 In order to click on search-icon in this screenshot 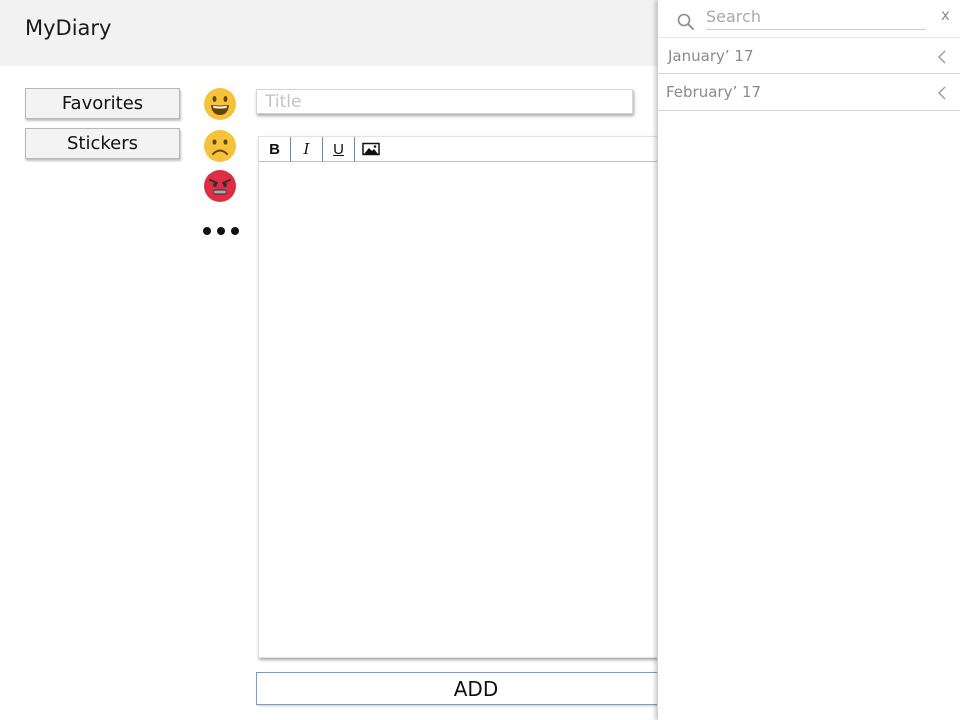, I will do `click(685, 21)`.